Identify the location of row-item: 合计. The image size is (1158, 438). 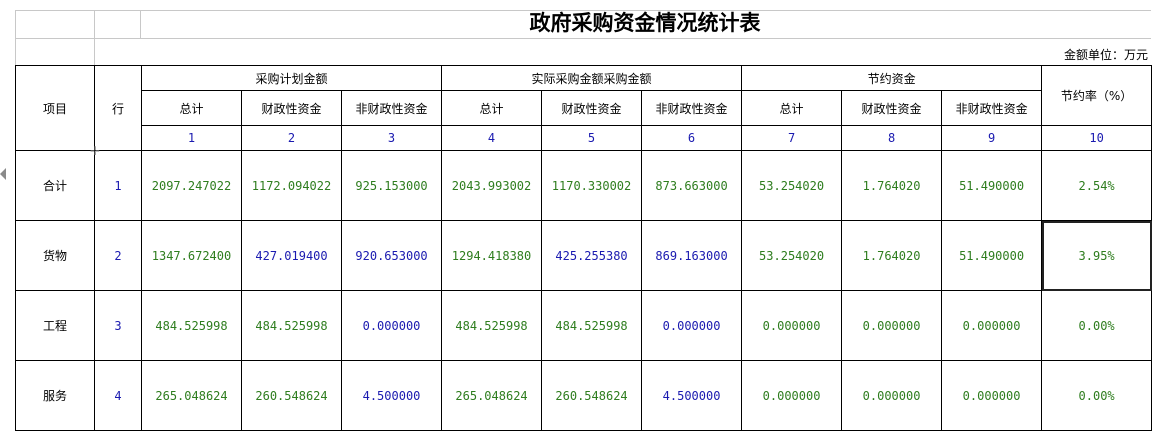
(55, 185).